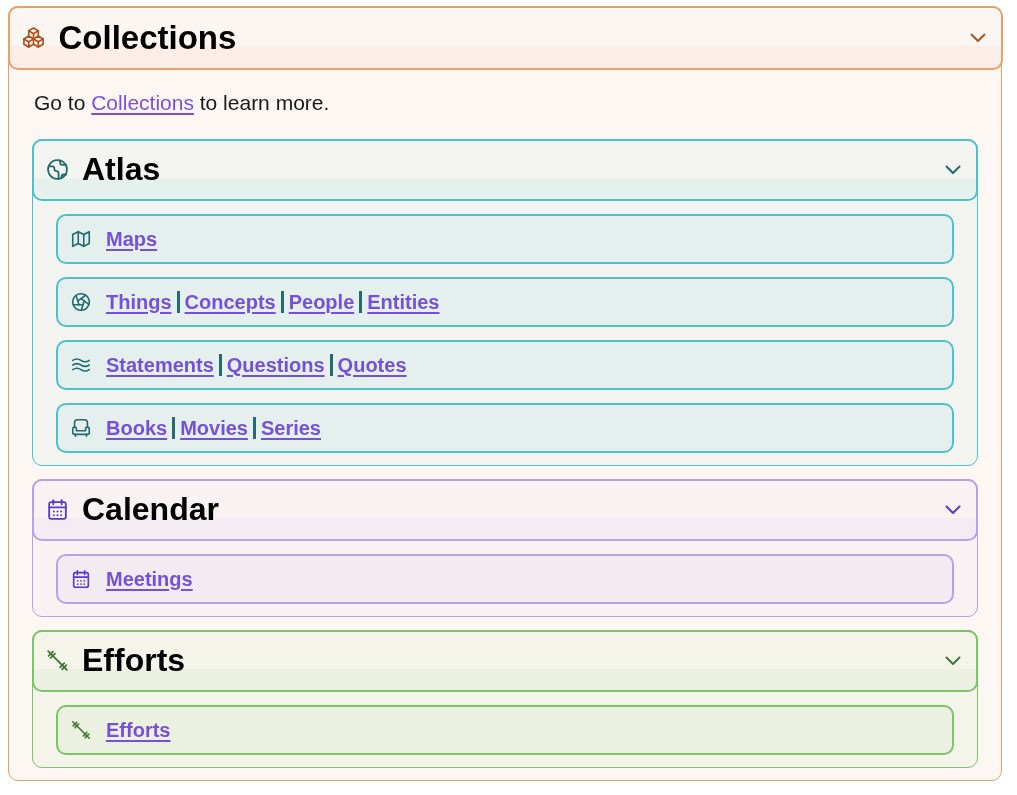  Describe the element at coordinates (321, 301) in the screenshot. I see `nav-link: People` at that location.